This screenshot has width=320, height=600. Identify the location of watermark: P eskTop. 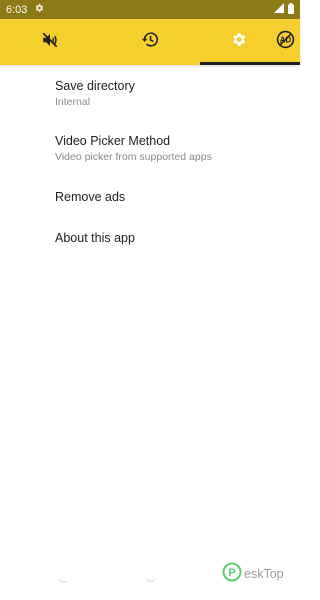
(253, 573).